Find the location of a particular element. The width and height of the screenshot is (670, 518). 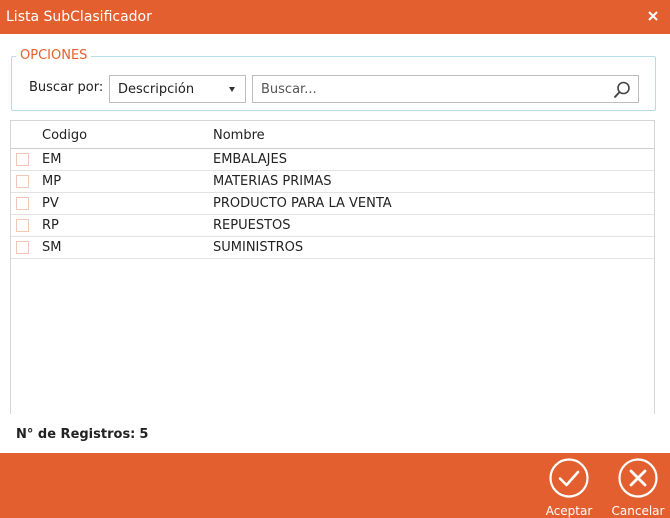

accept-button: Aceptar is located at coordinates (569, 487).